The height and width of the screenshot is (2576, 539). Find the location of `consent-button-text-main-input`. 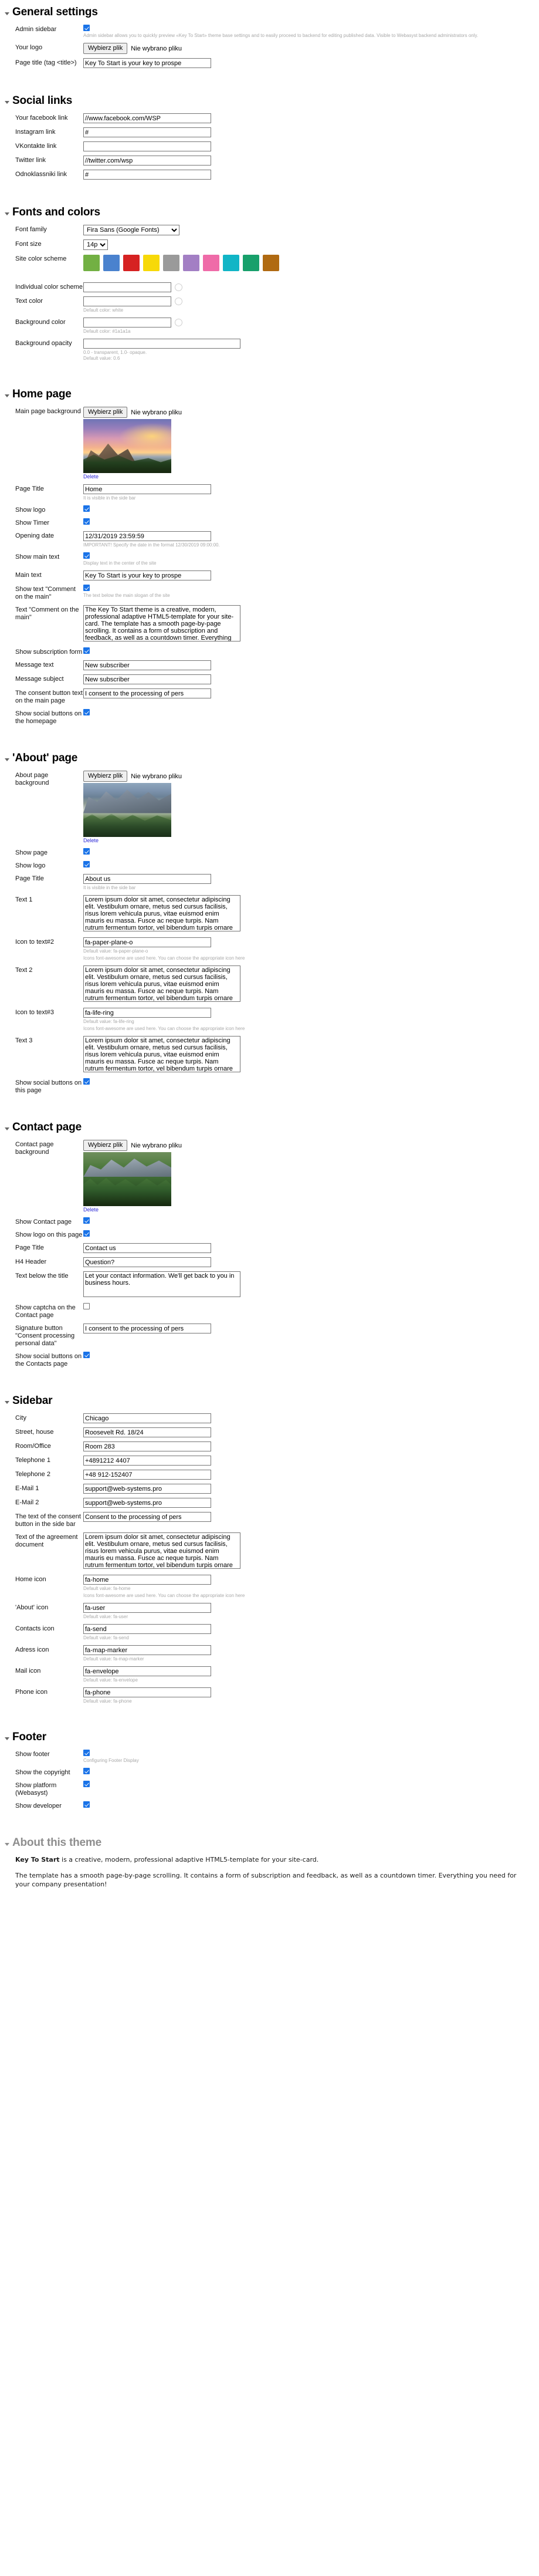

consent-button-text-main-input is located at coordinates (147, 693).